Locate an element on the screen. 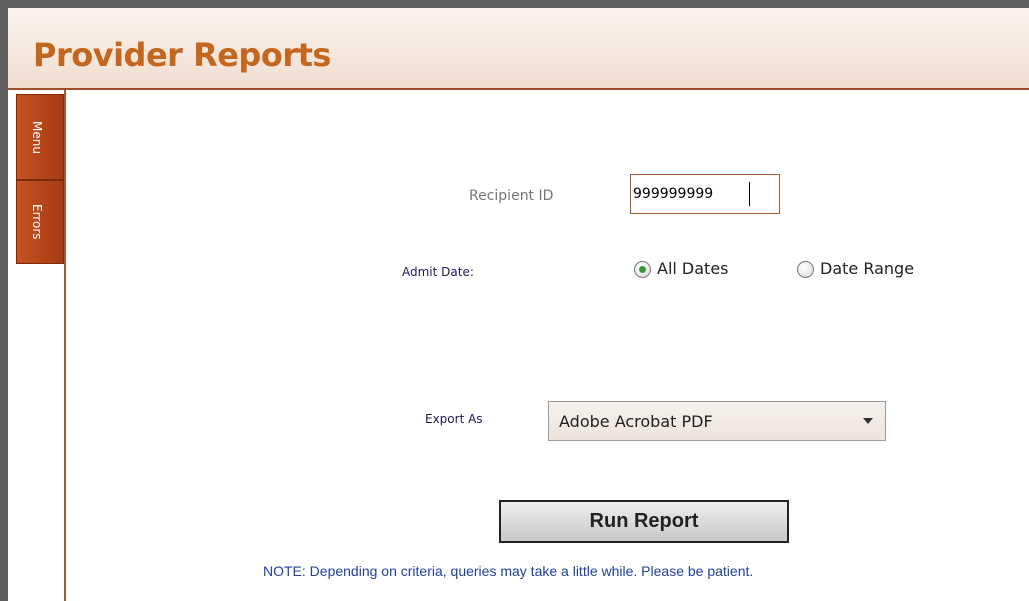  sidebar-tab-errors: Errors is located at coordinates (40, 222).